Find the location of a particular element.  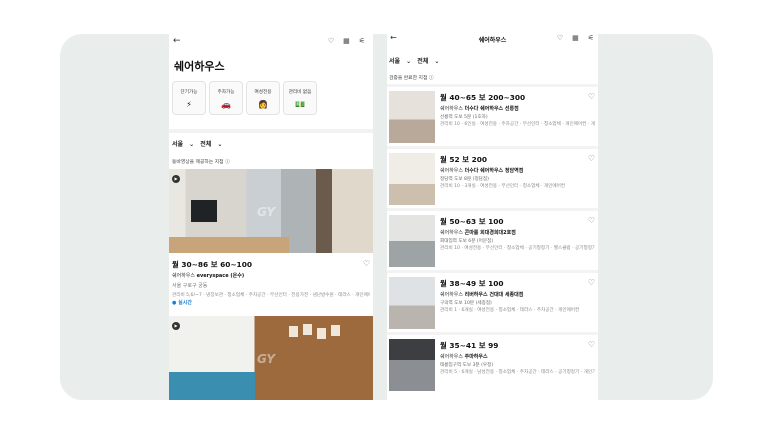

section-divider is located at coordinates (271, 131).